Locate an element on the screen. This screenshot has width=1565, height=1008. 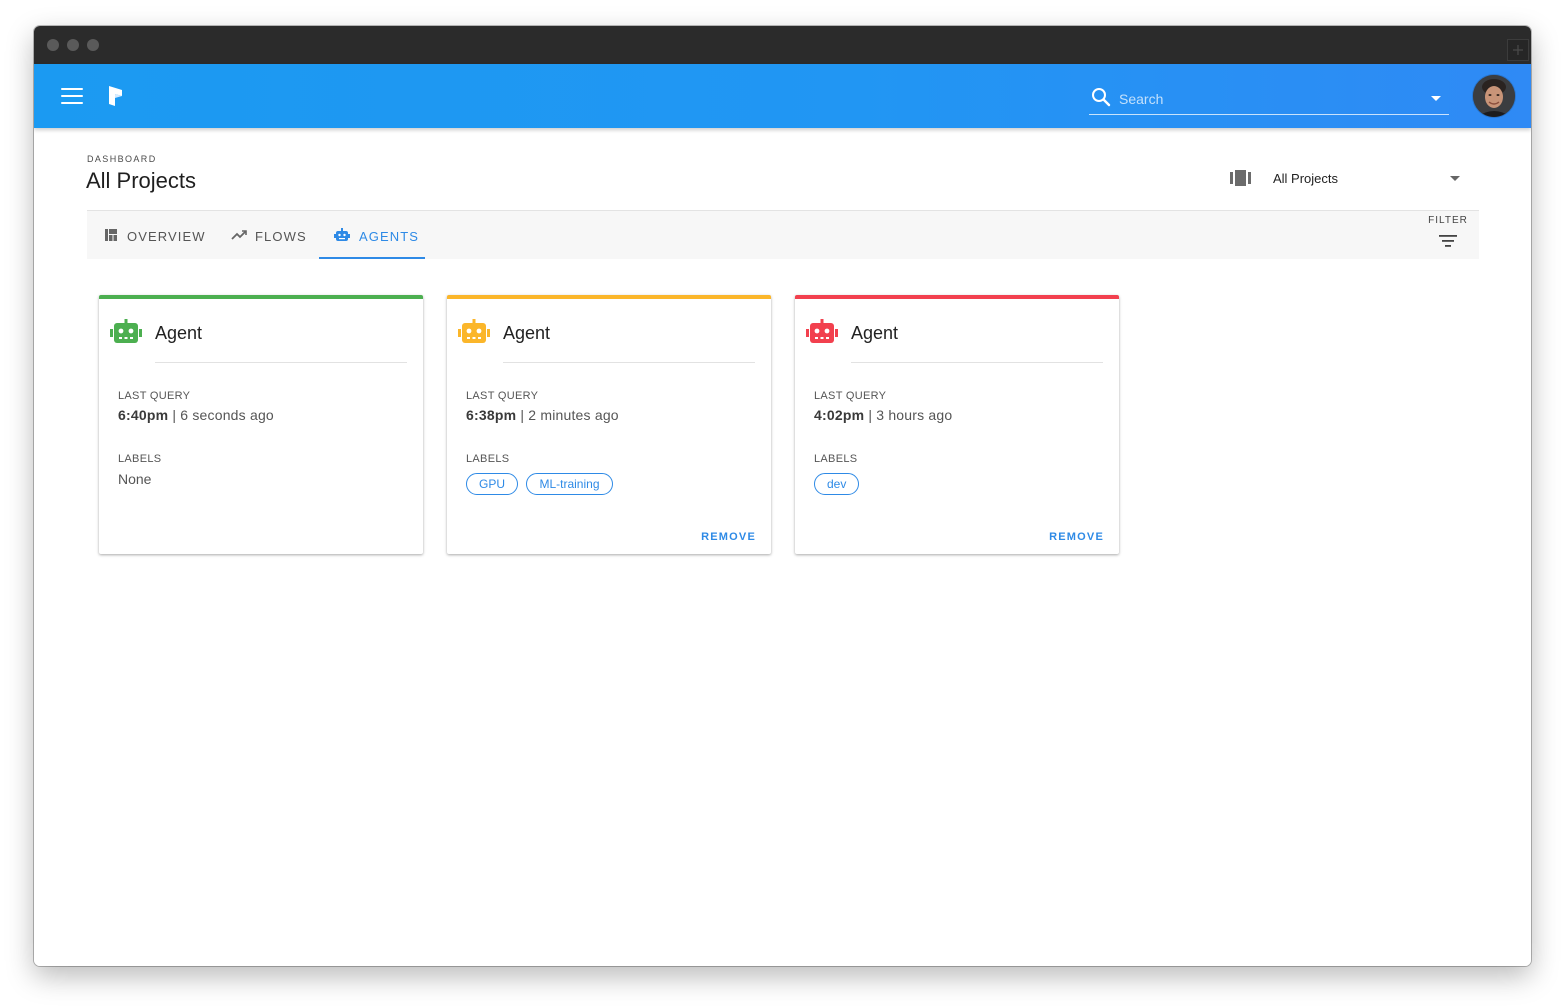
last-query-value: 6:40pm | 6 seconds ago is located at coordinates (196, 415).